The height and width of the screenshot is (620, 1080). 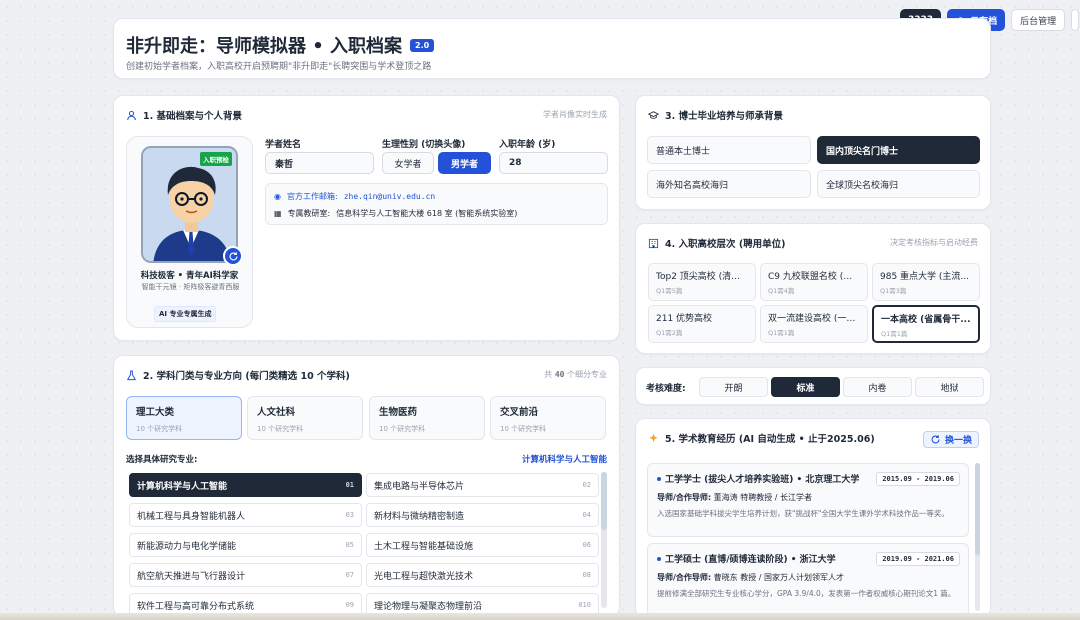 What do you see at coordinates (781, 291) in the screenshot?
I see `tier-requirement: Q1需4篇` at bounding box center [781, 291].